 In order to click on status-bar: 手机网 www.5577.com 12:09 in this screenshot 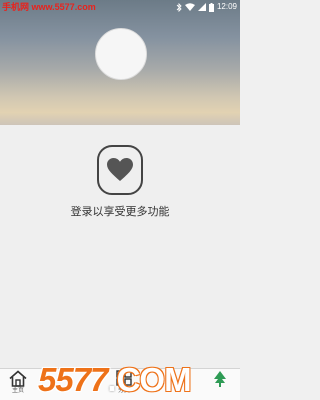, I will do `click(120, 7)`.